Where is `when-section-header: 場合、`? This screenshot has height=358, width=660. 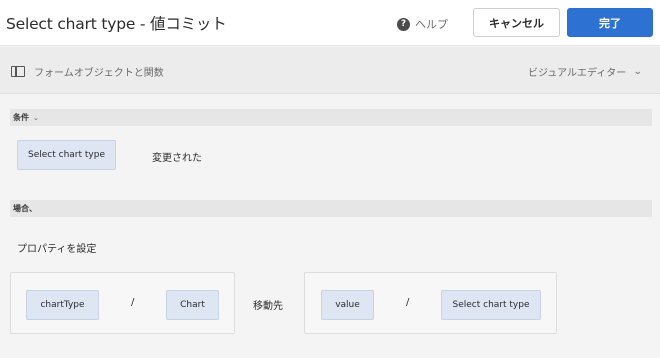
when-section-header: 場合、 is located at coordinates (331, 208).